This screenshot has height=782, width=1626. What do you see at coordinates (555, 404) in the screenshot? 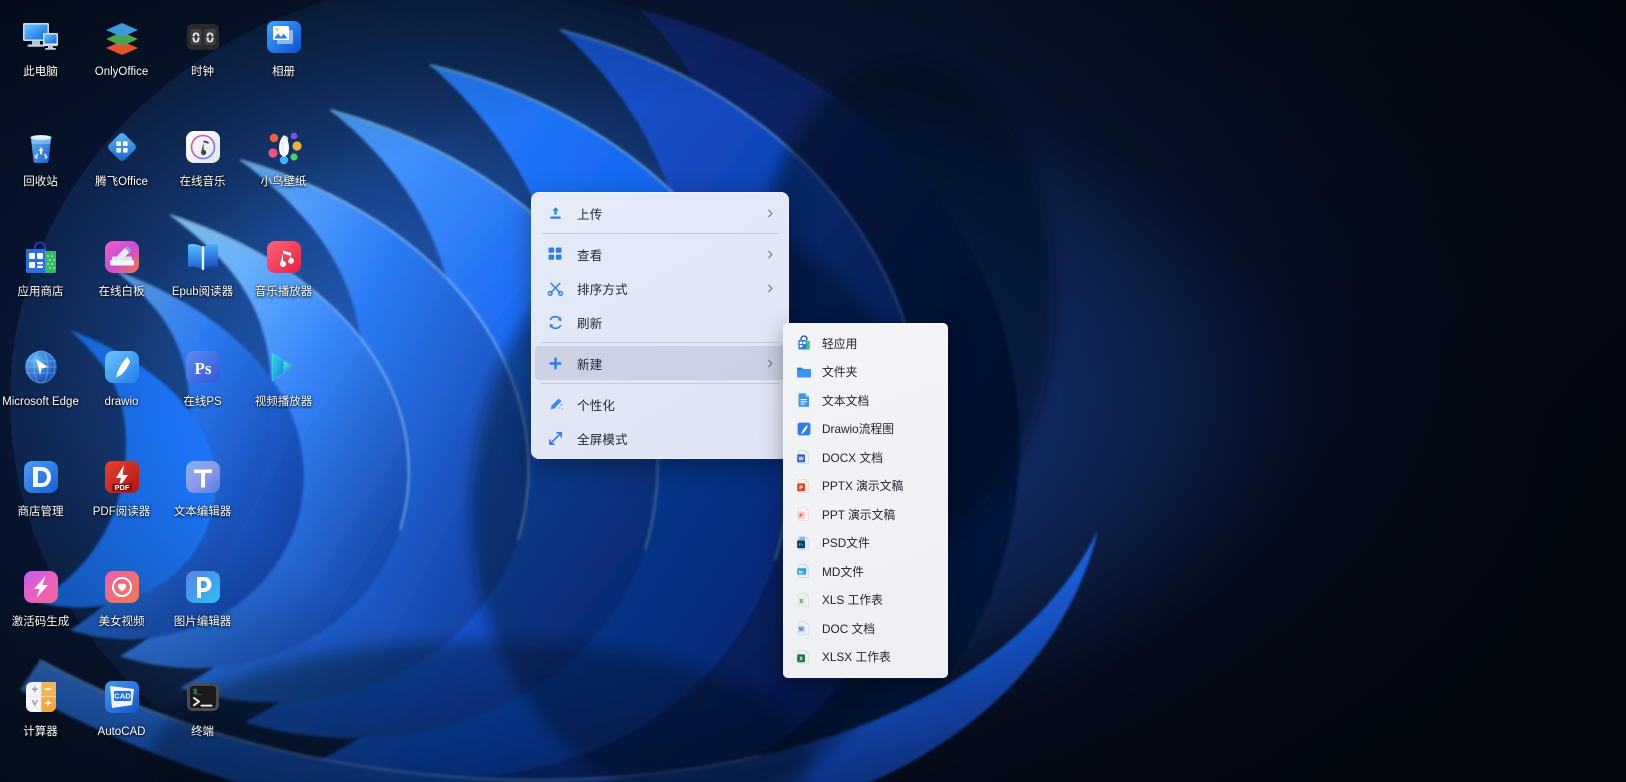
I see `personalize-icon` at bounding box center [555, 404].